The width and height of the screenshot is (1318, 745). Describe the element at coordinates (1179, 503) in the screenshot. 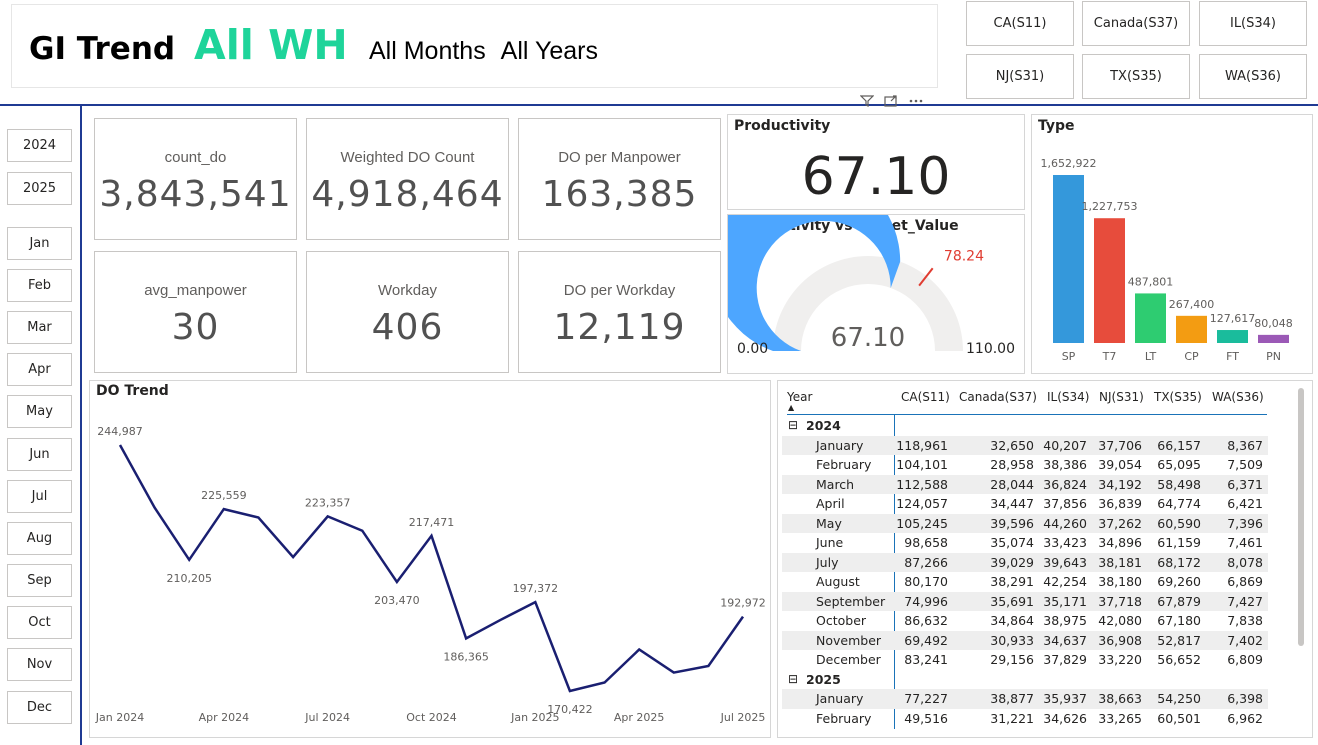

I see `matrix-cell: 64,774` at that location.